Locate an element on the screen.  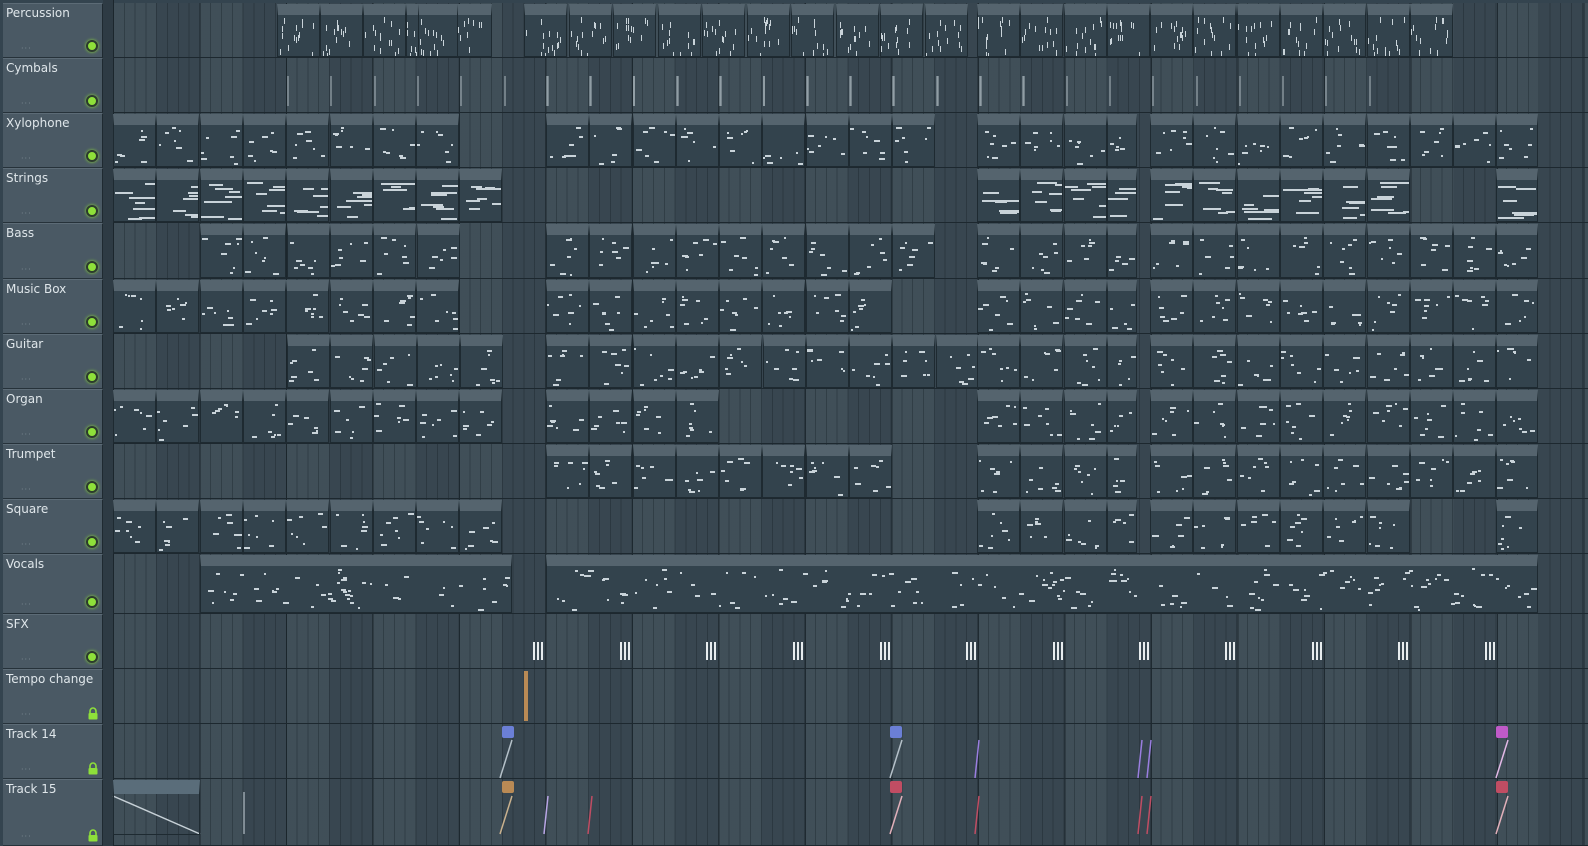
pattern-clip: Pa..7 is located at coordinates (384, 30).